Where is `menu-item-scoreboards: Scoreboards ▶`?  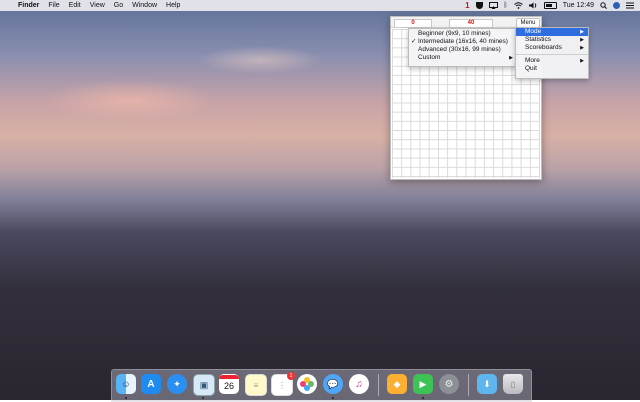
menu-item-scoreboards: Scoreboards ▶ is located at coordinates (552, 48).